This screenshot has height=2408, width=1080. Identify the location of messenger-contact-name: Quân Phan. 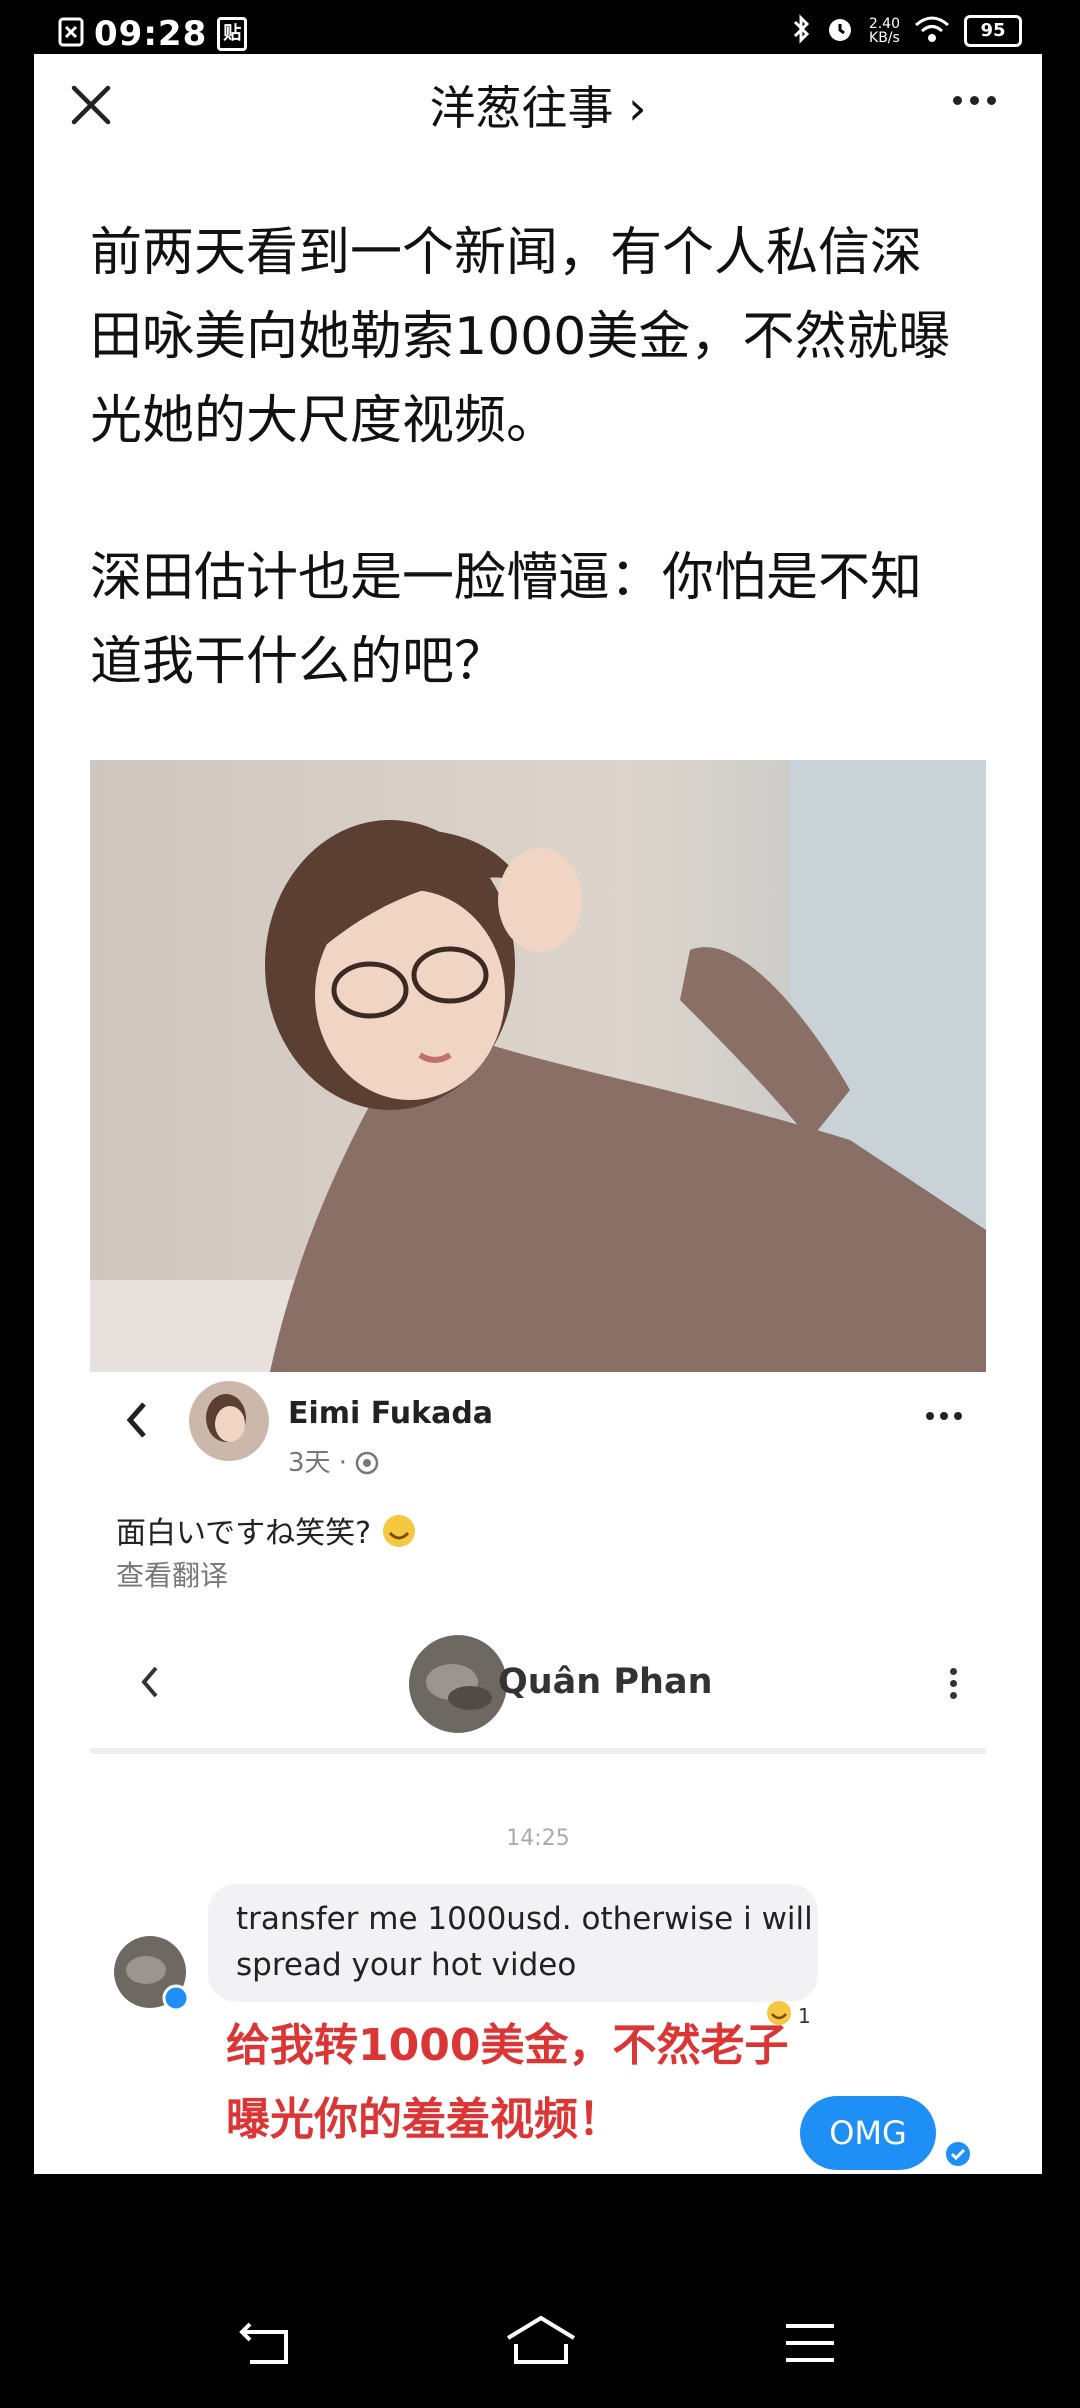
(605, 1682).